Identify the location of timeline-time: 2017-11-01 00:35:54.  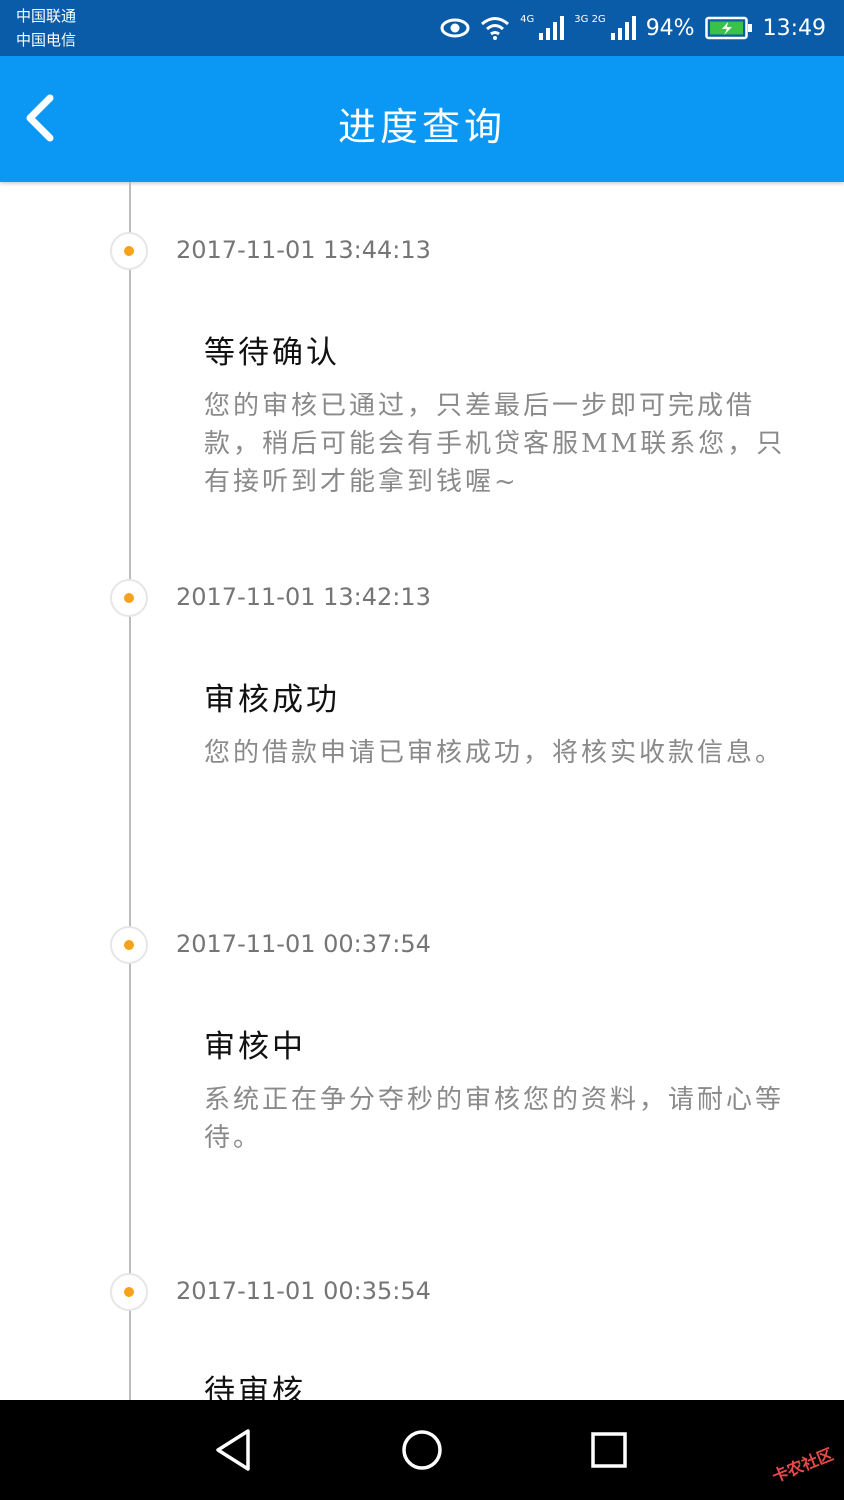
(303, 1291).